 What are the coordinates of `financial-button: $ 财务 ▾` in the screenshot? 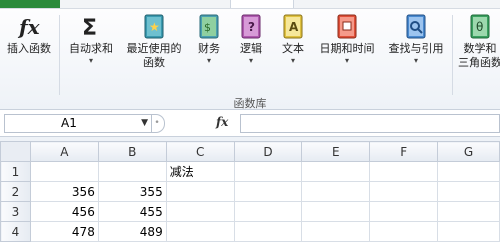 It's located at (209, 54).